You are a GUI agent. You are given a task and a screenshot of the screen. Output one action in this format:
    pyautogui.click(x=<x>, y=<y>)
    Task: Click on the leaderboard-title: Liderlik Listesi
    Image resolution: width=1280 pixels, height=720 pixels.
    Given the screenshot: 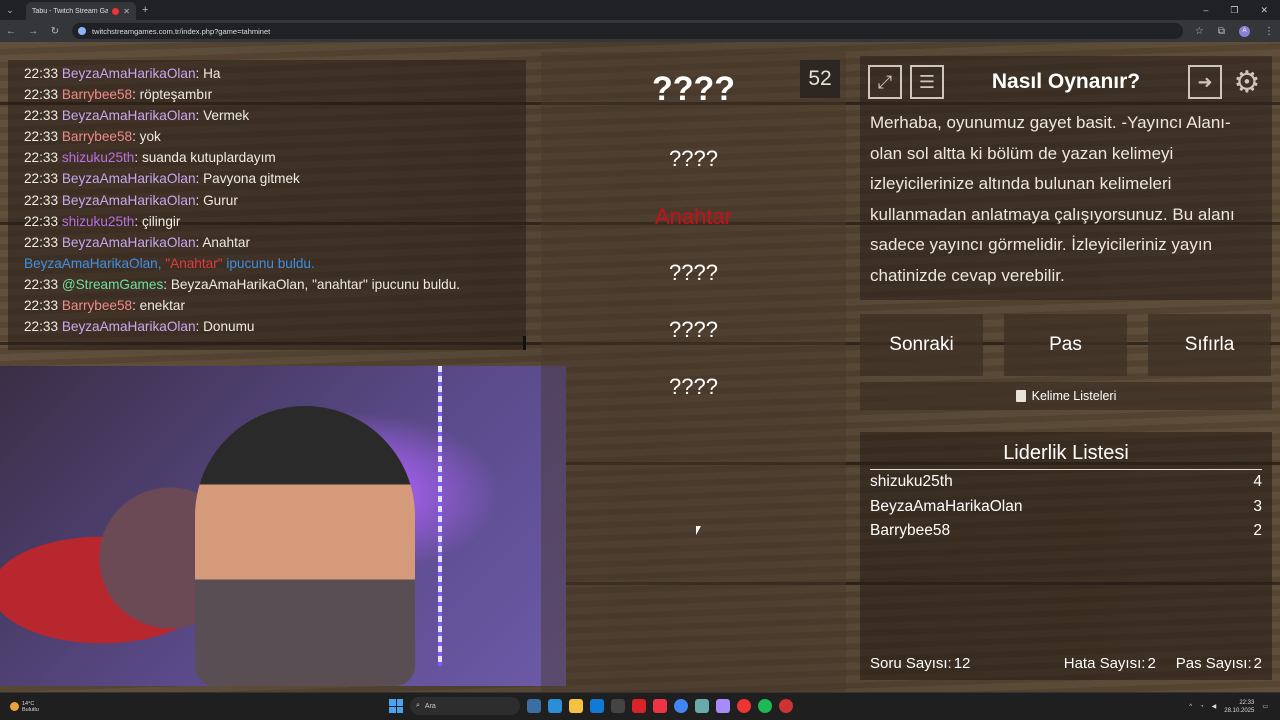 What is the action you would take?
    pyautogui.click(x=1066, y=451)
    